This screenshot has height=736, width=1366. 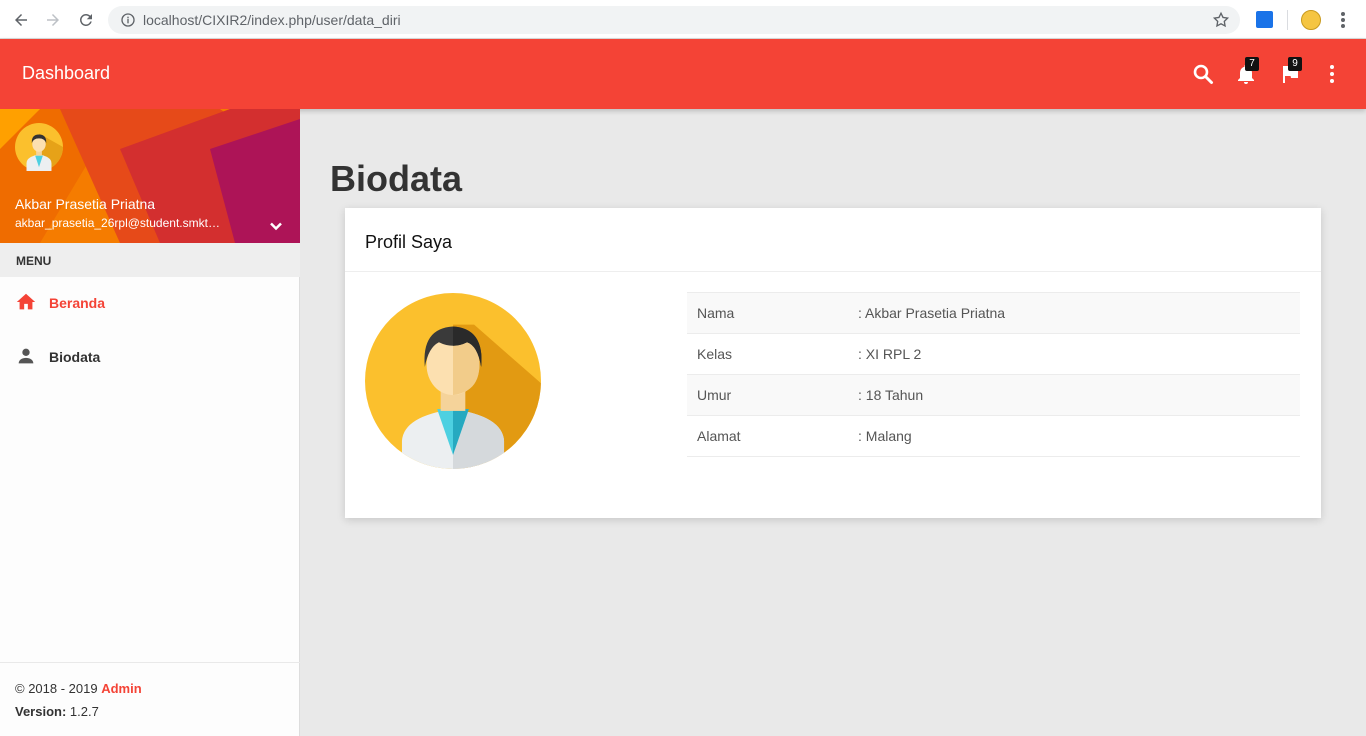 What do you see at coordinates (121, 688) in the screenshot?
I see `copyright-brand-link: Admin` at bounding box center [121, 688].